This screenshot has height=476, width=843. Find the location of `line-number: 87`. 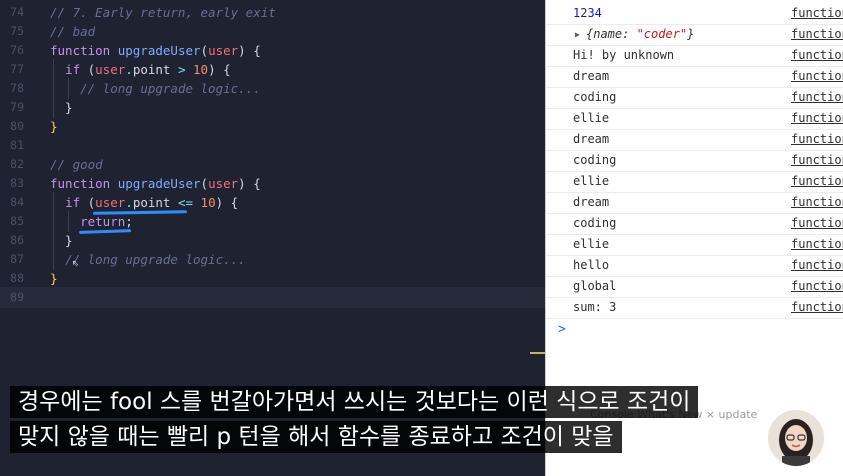

line-number: 87 is located at coordinates (17, 259).